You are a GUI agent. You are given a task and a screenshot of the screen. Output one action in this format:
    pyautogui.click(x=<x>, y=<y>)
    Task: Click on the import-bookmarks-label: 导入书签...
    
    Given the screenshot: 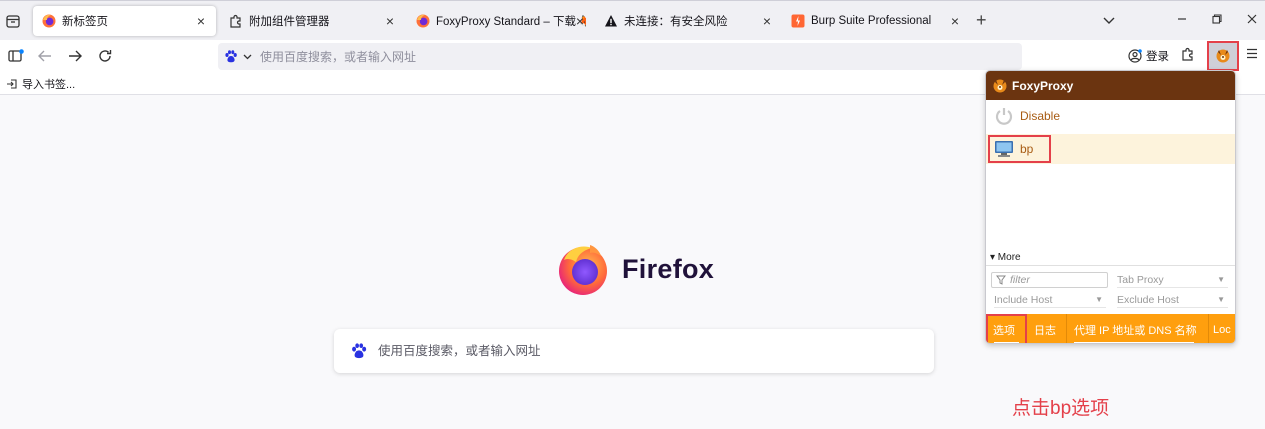 What is the action you would take?
    pyautogui.click(x=49, y=85)
    